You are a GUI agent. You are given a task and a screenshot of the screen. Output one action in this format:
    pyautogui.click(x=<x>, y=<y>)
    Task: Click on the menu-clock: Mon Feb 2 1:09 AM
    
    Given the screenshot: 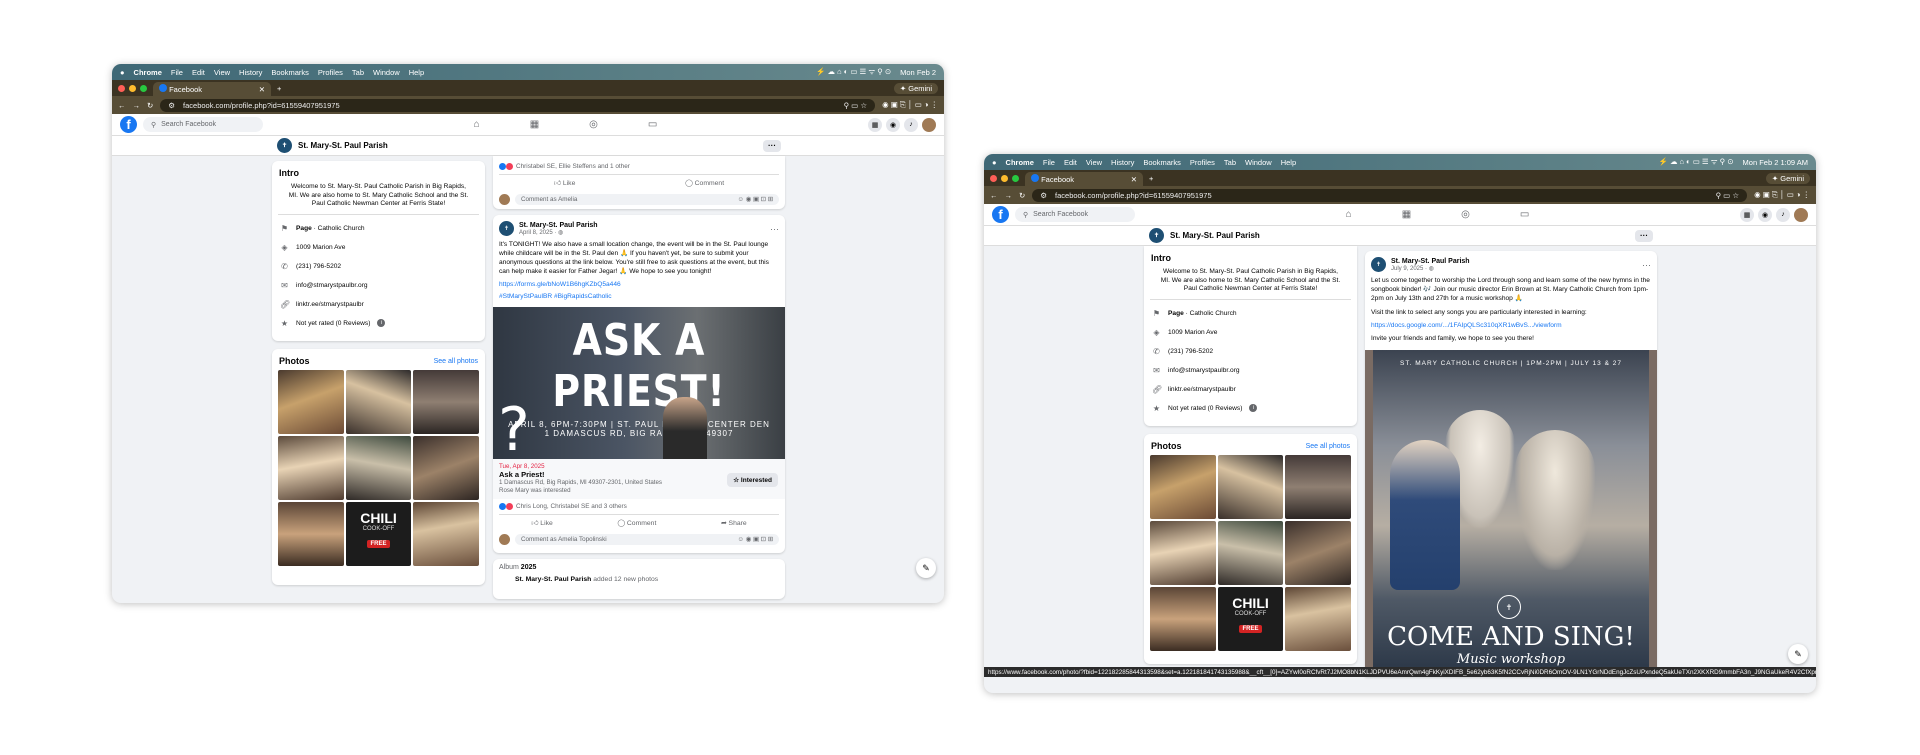 What is the action you would take?
    pyautogui.click(x=1775, y=162)
    